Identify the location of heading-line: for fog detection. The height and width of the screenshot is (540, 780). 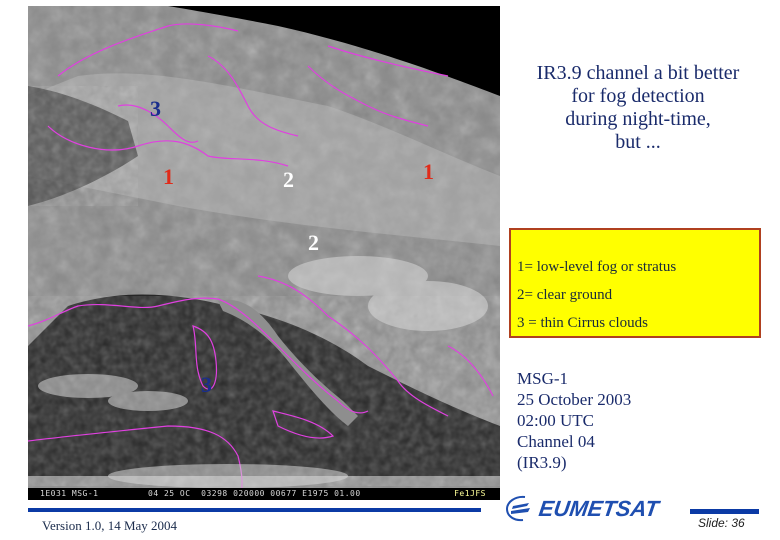
(638, 96).